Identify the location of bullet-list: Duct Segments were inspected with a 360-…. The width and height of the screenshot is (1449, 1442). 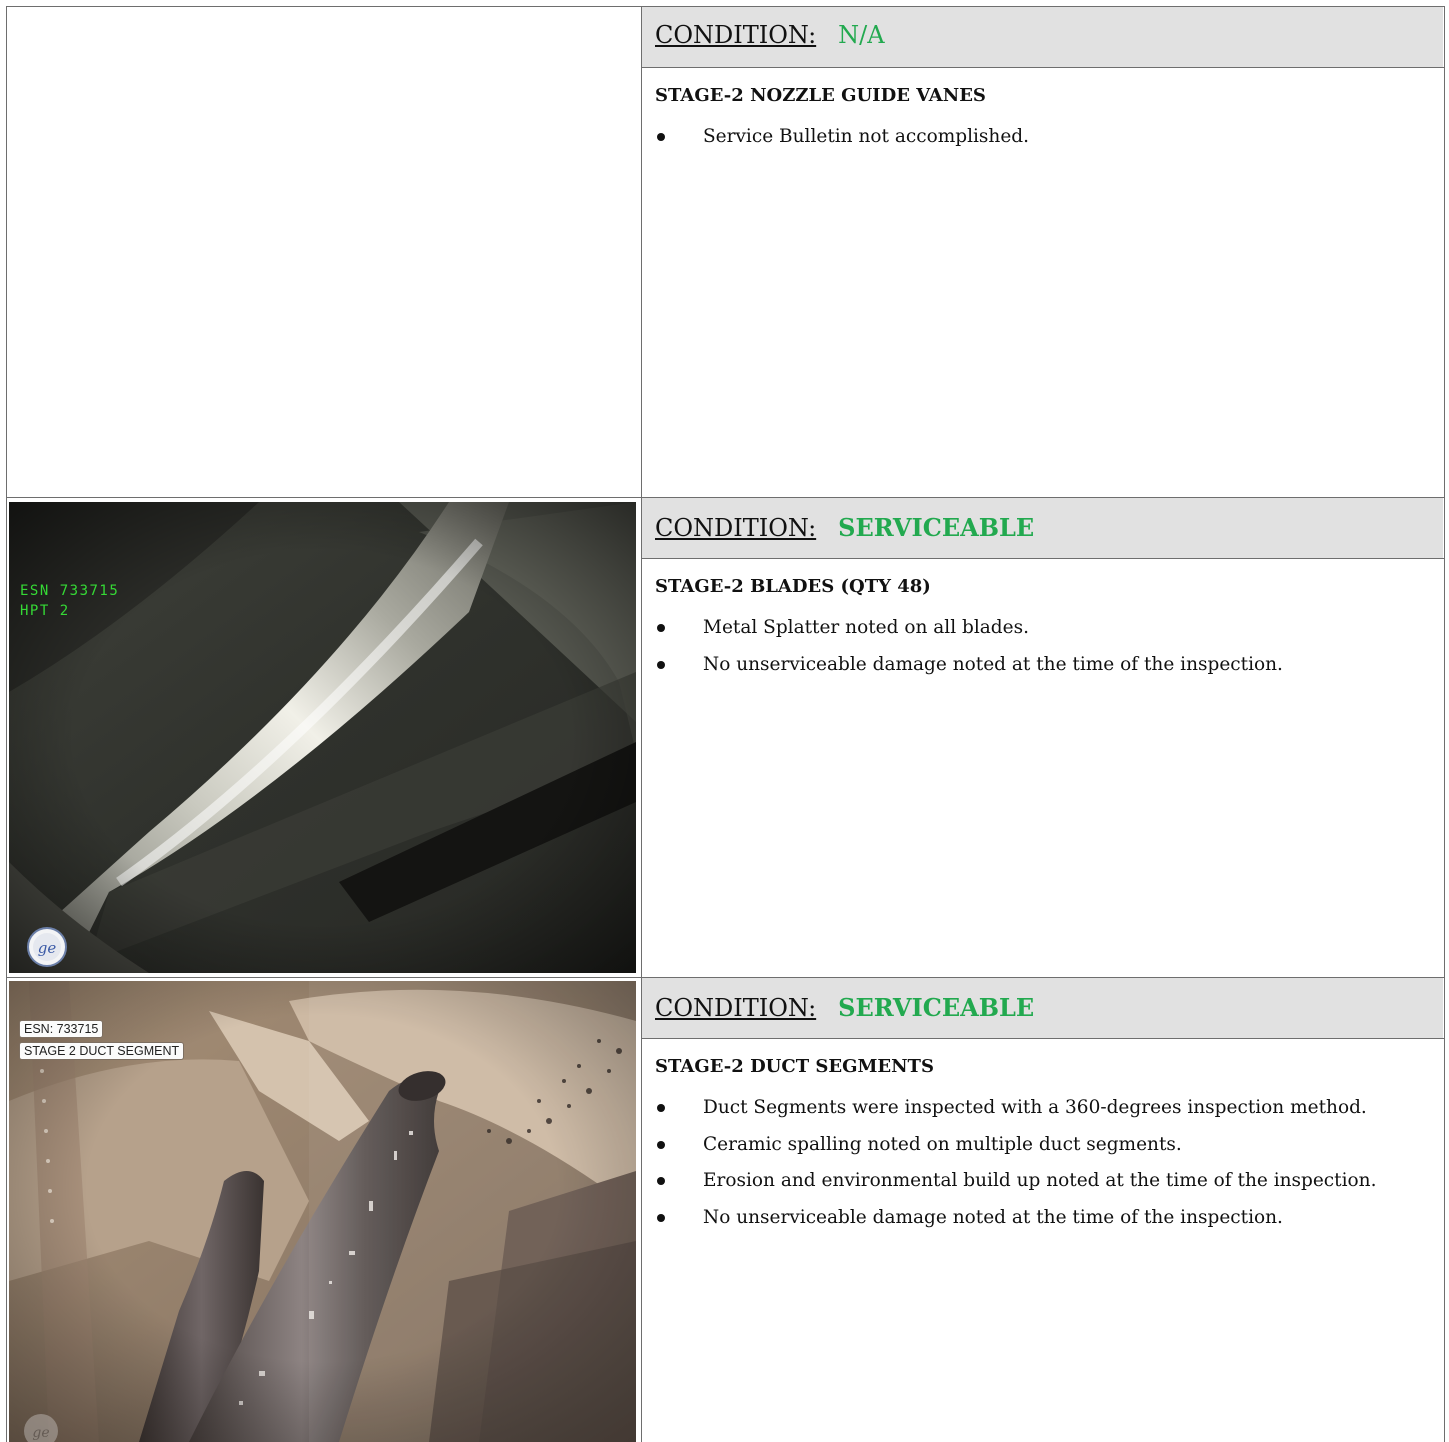
(1015, 1170).